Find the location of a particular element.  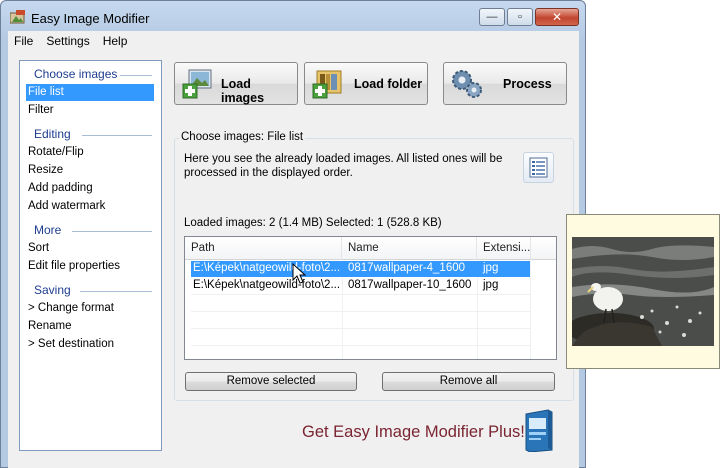

maximize-icon: ▫ is located at coordinates (520, 17).